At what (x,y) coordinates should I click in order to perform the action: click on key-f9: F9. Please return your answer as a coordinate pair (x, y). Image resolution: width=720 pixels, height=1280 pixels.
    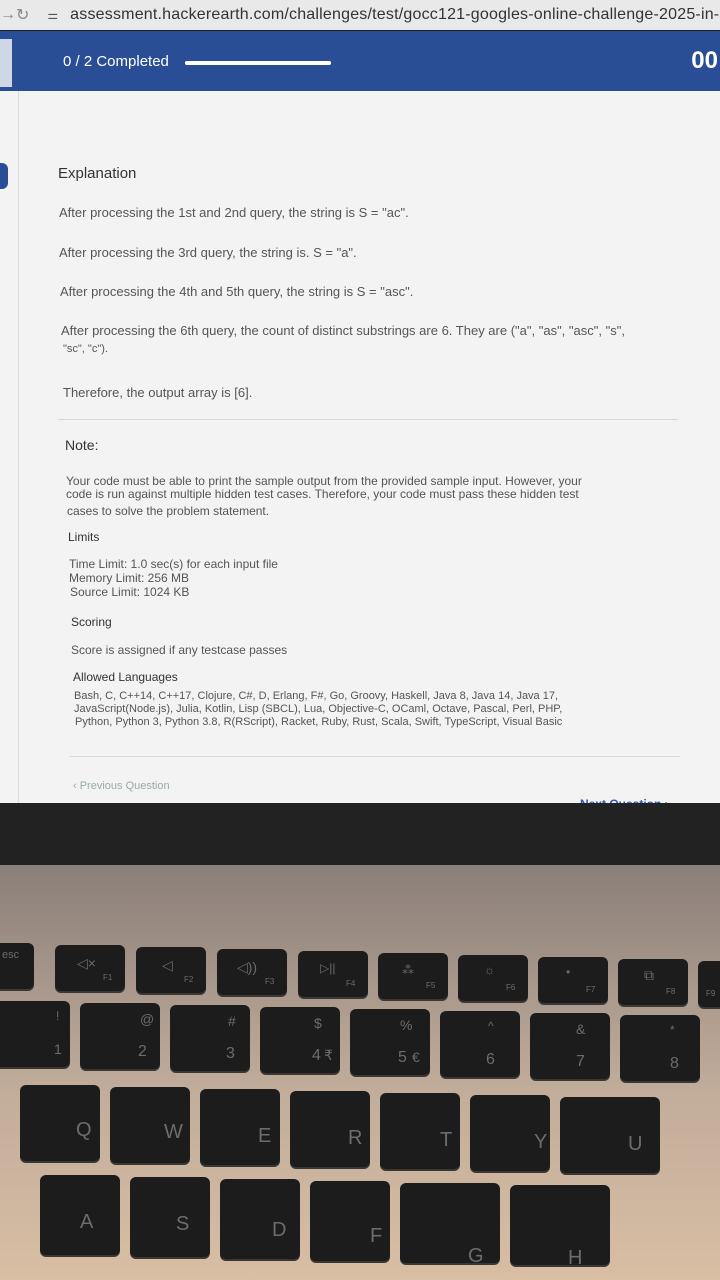
    Looking at the image, I should click on (709, 984).